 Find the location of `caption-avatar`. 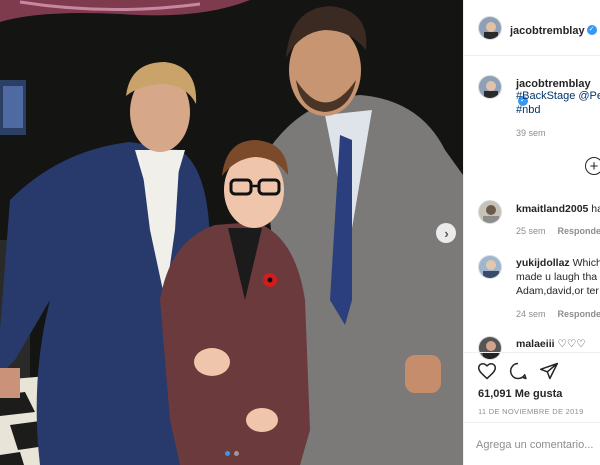

caption-avatar is located at coordinates (490, 87).